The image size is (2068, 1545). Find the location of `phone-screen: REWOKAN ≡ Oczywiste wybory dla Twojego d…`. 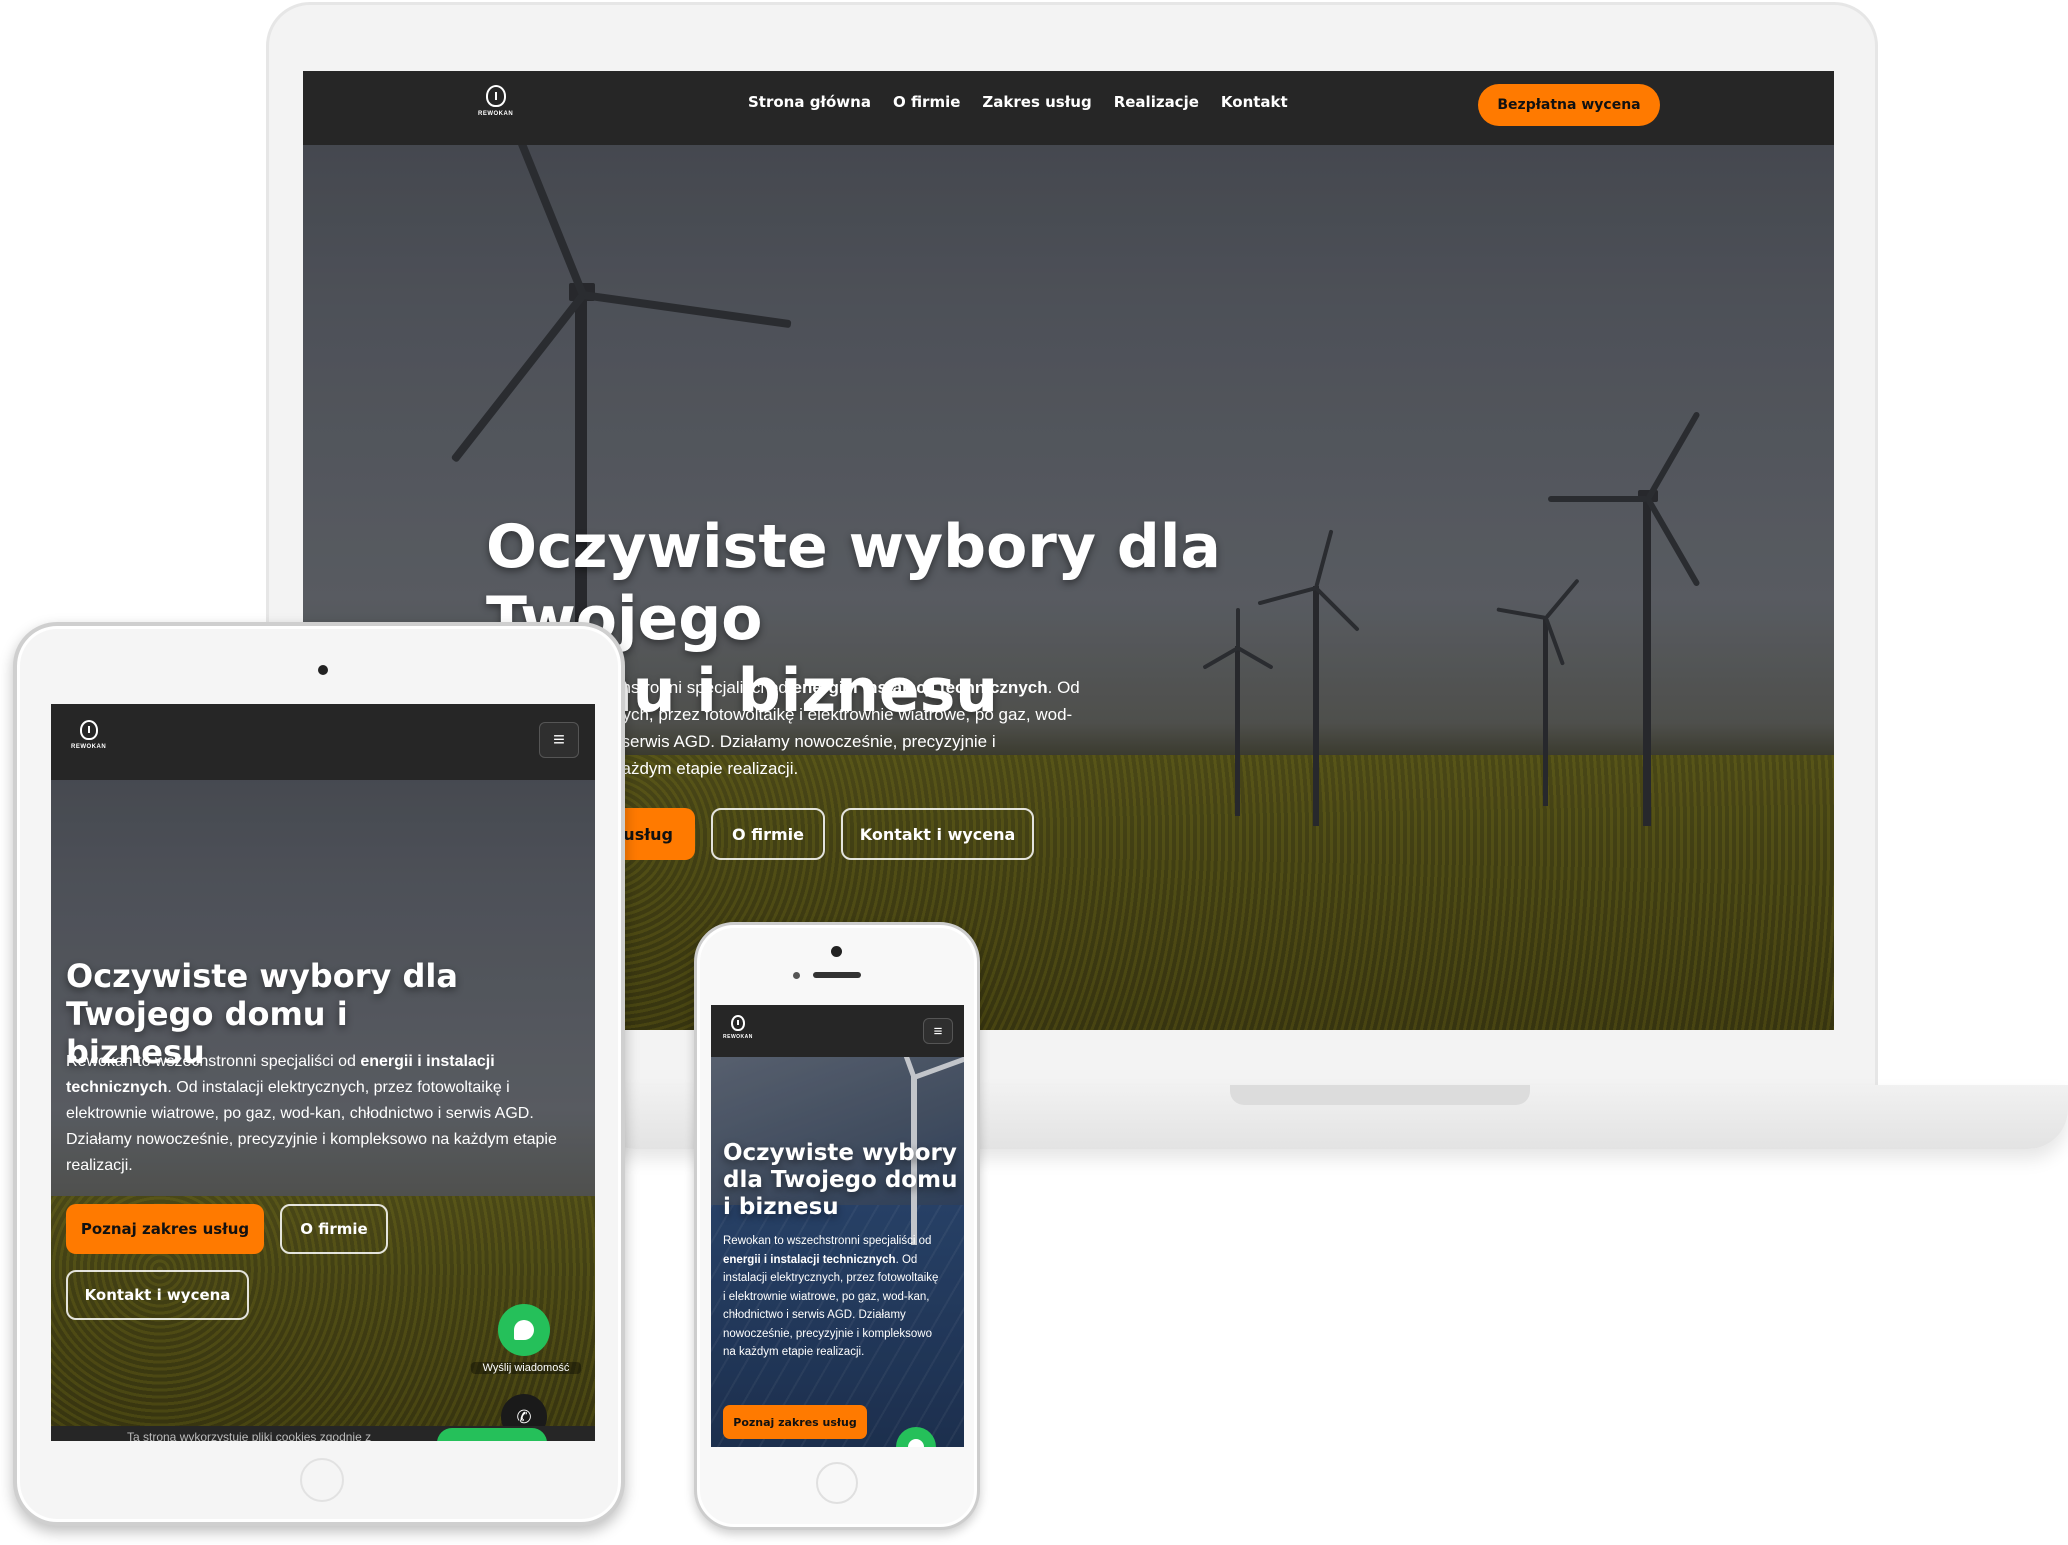

phone-screen: REWOKAN ≡ Oczywiste wybory dla Twojego d… is located at coordinates (837, 1226).